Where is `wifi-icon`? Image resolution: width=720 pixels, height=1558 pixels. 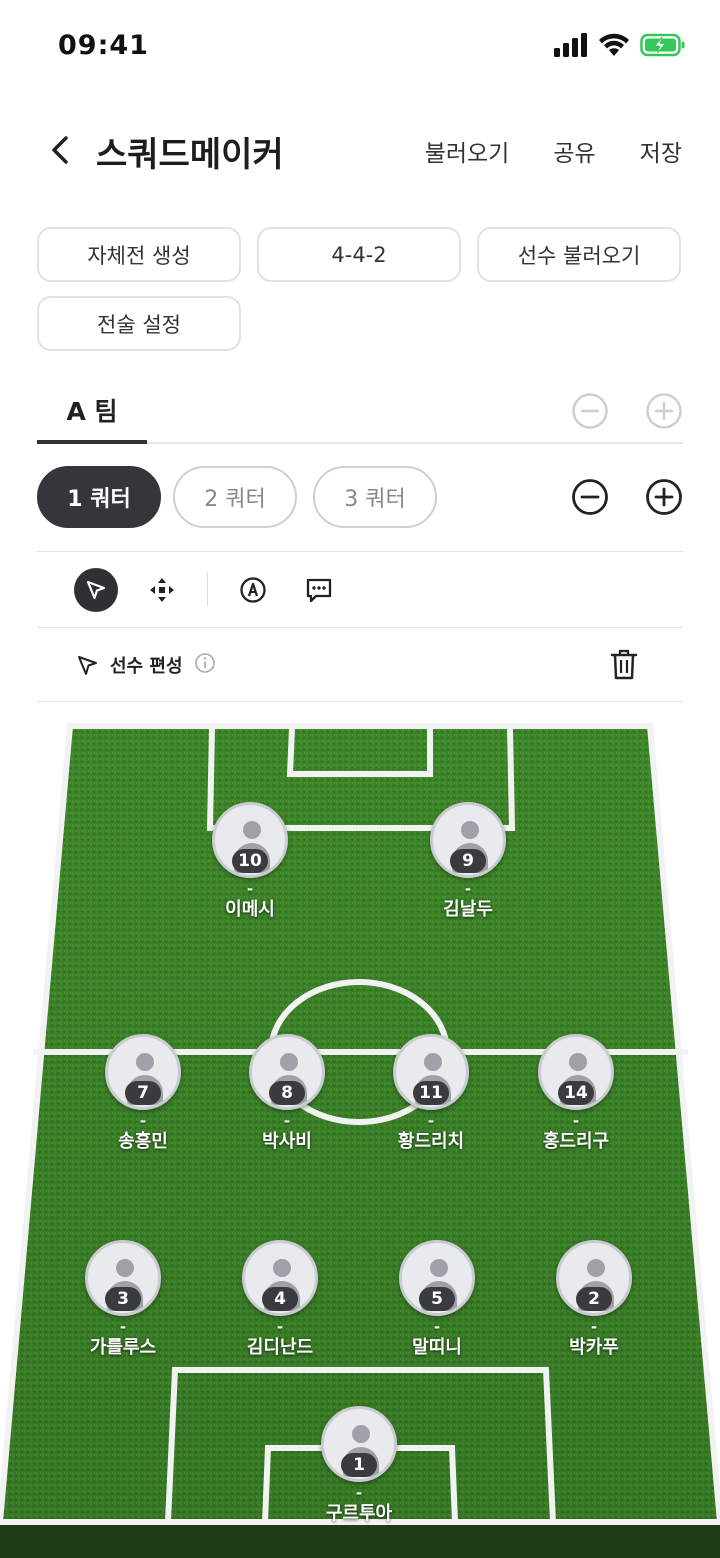 wifi-icon is located at coordinates (614, 44).